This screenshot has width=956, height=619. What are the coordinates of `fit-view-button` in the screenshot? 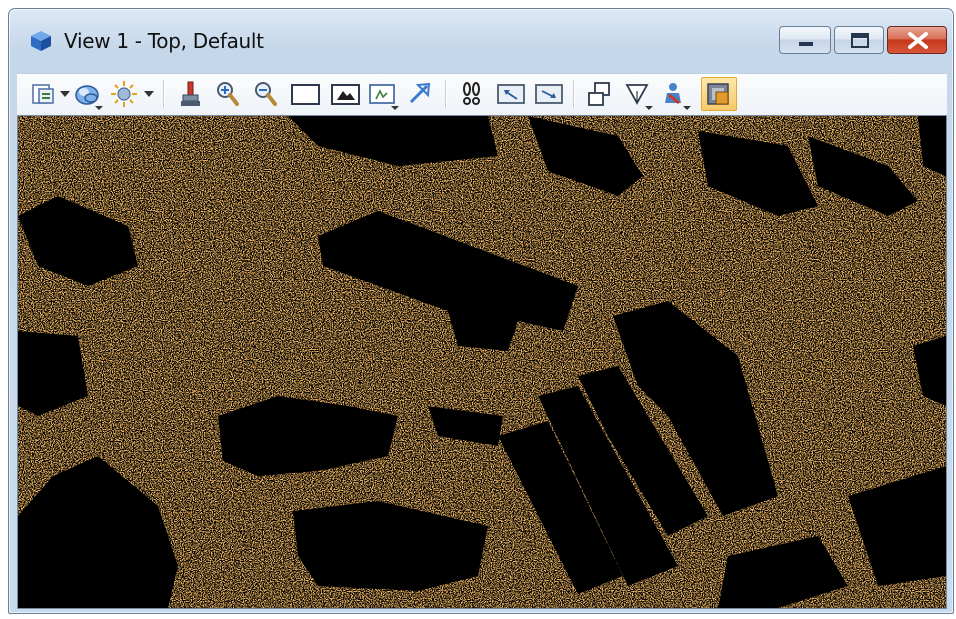 It's located at (344, 94).